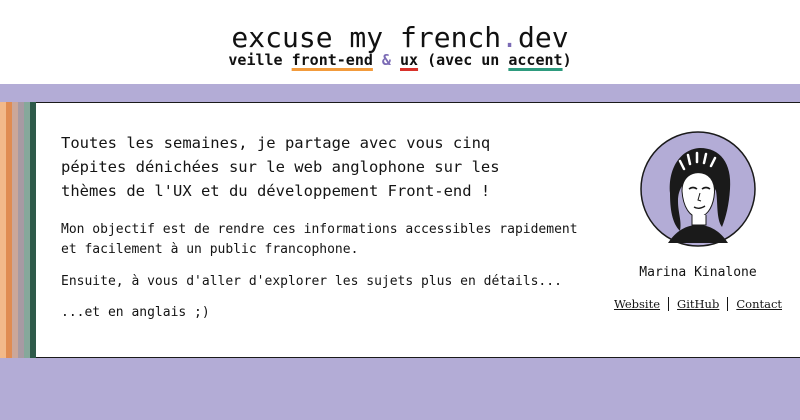 The height and width of the screenshot is (420, 800). Describe the element at coordinates (409, 60) in the screenshot. I see `tagline-ux: ux` at that location.